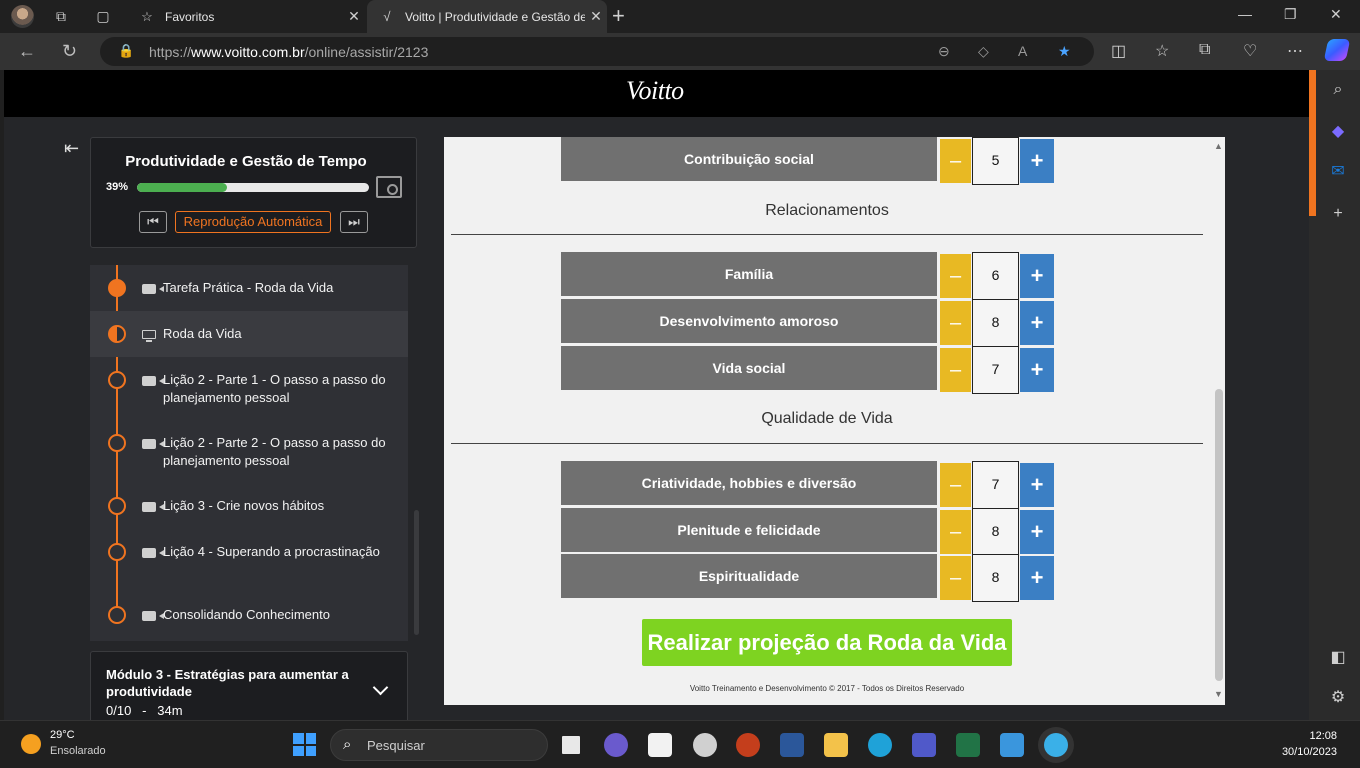  I want to click on sidebar-scrollbar, so click(416, 572).